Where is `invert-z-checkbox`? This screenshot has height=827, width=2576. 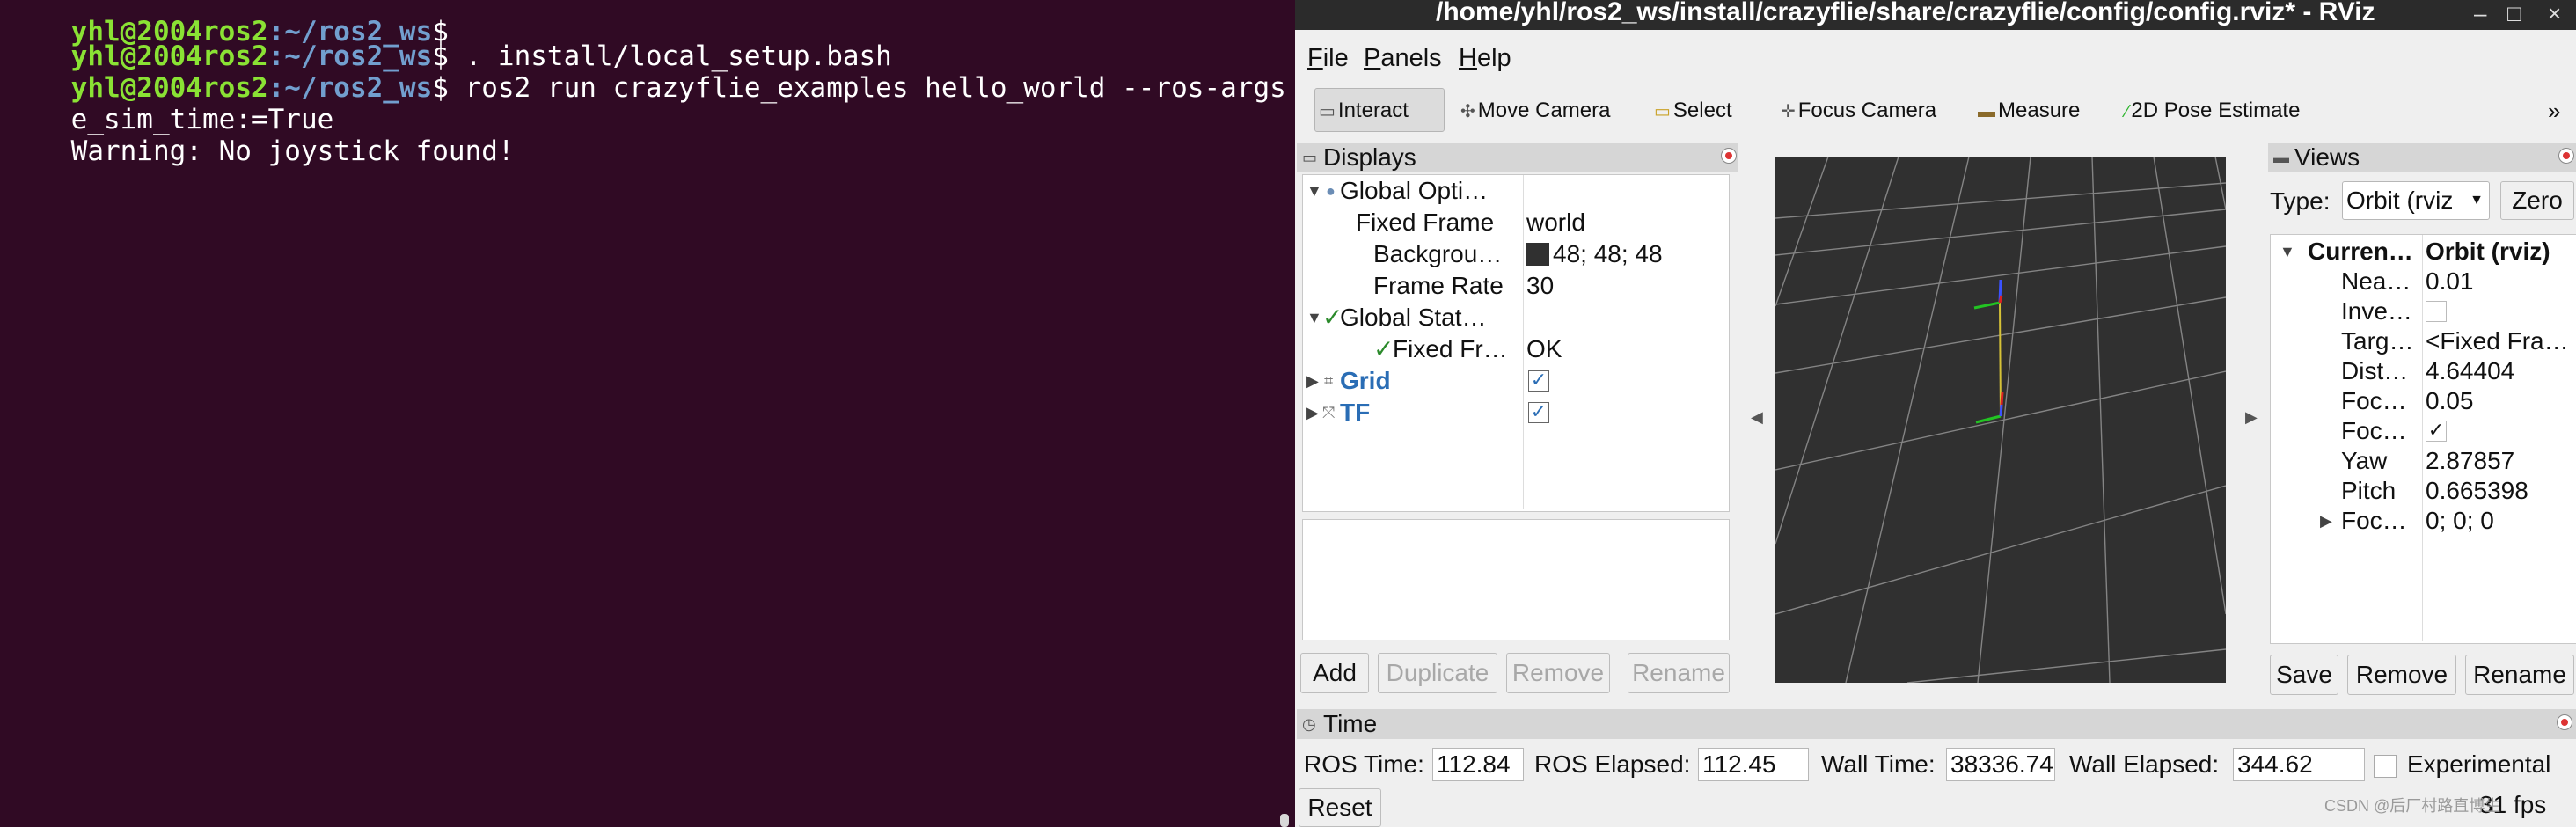 invert-z-checkbox is located at coordinates (2436, 311).